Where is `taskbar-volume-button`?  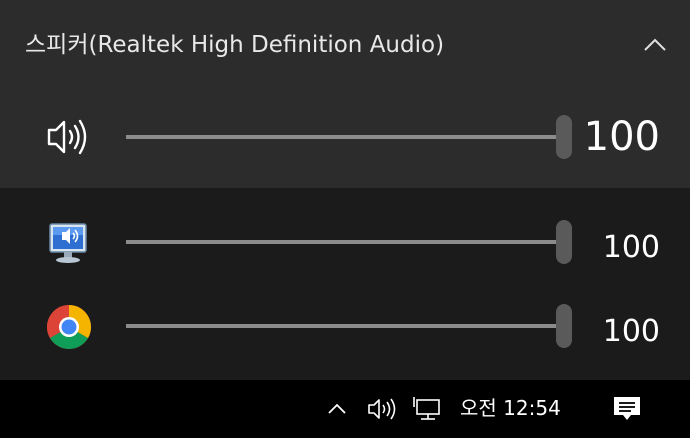
taskbar-volume-button is located at coordinates (382, 409).